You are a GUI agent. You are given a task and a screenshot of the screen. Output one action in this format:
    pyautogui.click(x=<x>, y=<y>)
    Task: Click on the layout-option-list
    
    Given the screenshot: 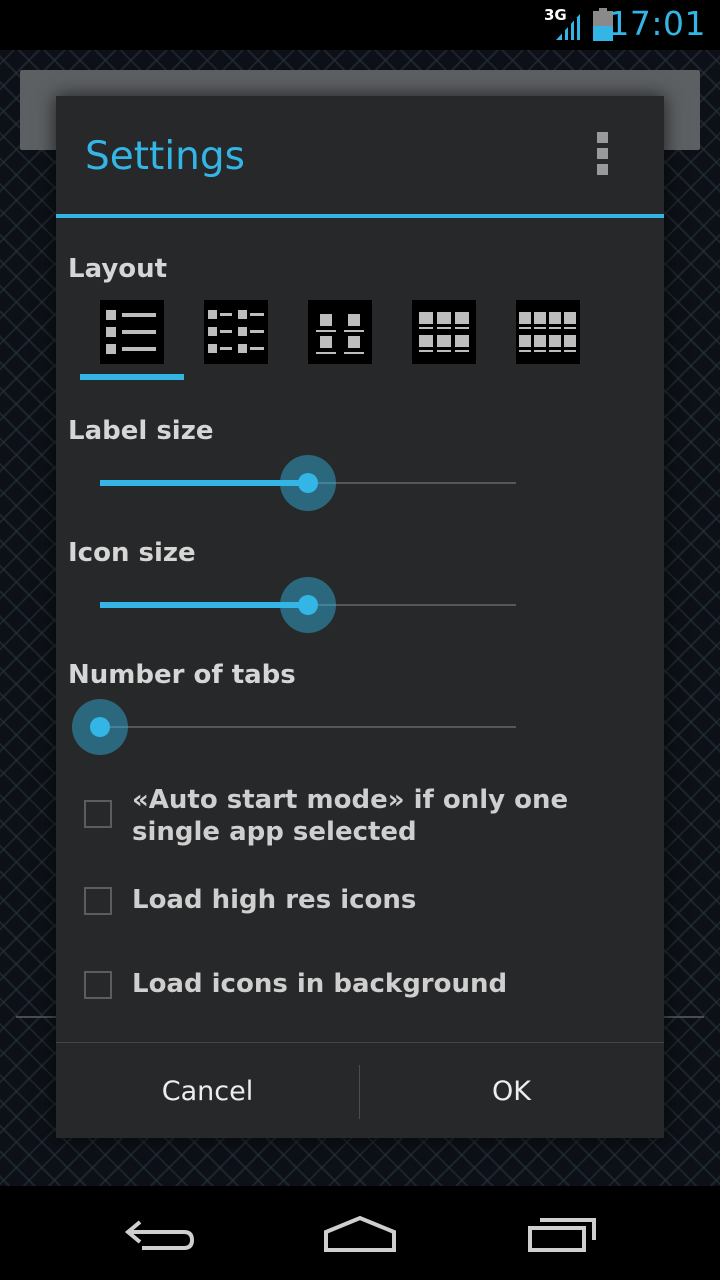 What is the action you would take?
    pyautogui.click(x=132, y=332)
    